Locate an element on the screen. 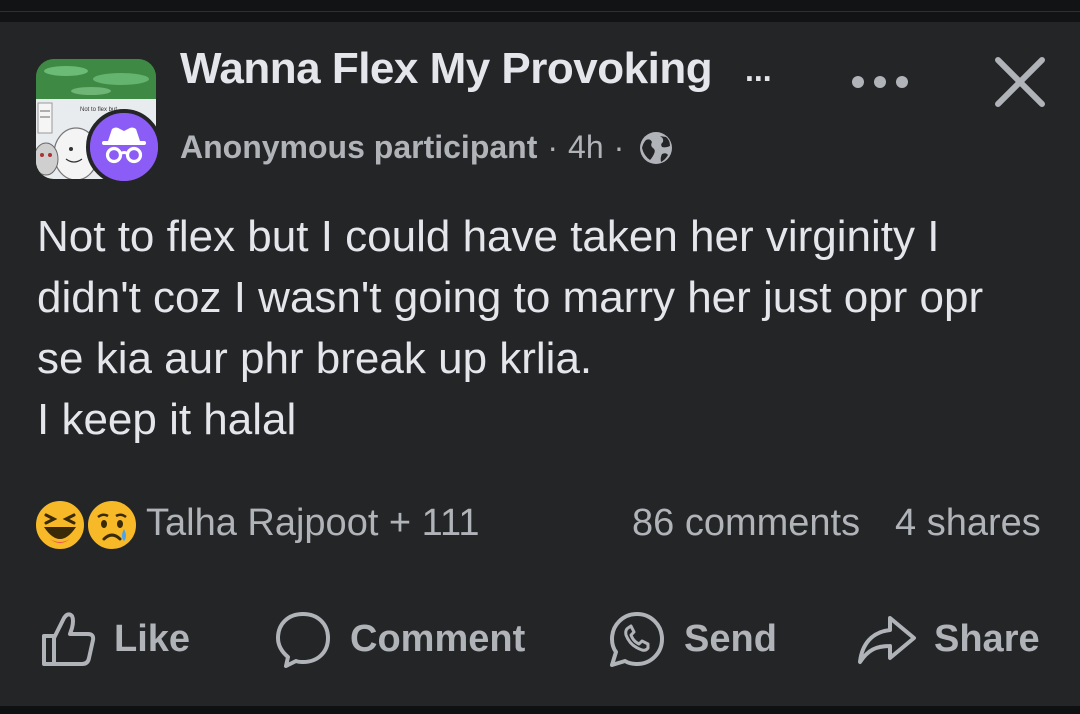 The width and height of the screenshot is (1080, 714). comments-count: 86 comments is located at coordinates (746, 523).